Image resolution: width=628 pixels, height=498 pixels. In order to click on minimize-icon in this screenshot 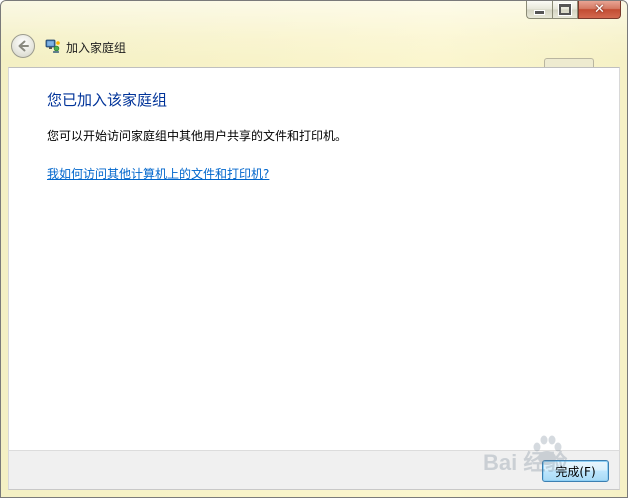, I will do `click(539, 12)`.